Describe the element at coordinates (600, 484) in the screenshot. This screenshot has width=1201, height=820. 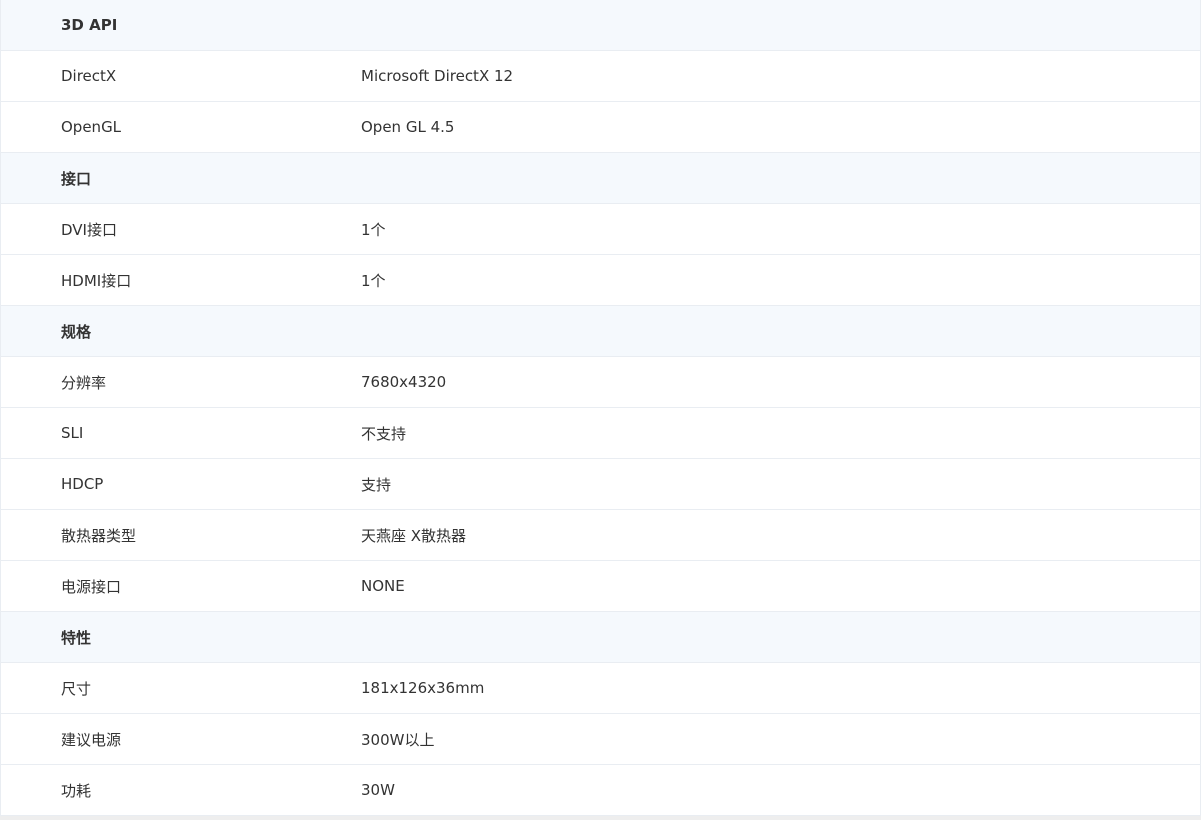
I see `spec-row-hdcp: HDCP 支持` at that location.